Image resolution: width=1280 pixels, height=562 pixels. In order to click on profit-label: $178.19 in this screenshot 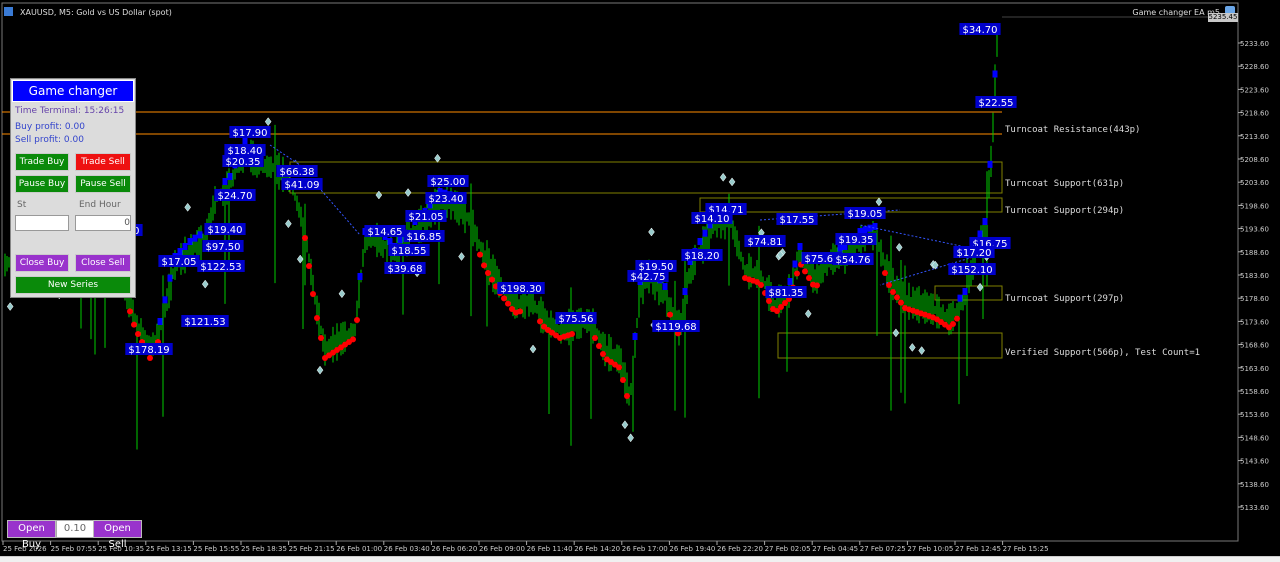, I will do `click(148, 350)`.